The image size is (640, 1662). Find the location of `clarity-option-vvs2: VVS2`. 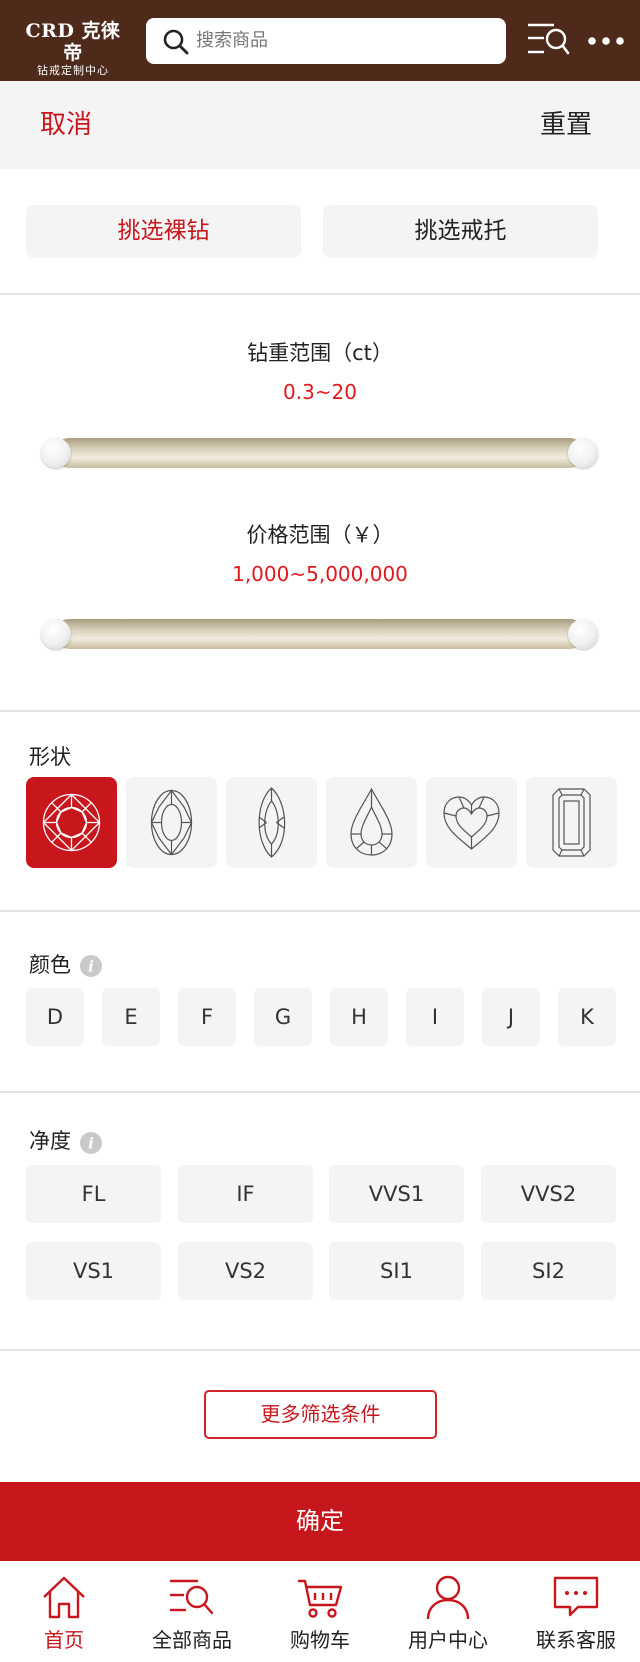

clarity-option-vvs2: VVS2 is located at coordinates (548, 1194).